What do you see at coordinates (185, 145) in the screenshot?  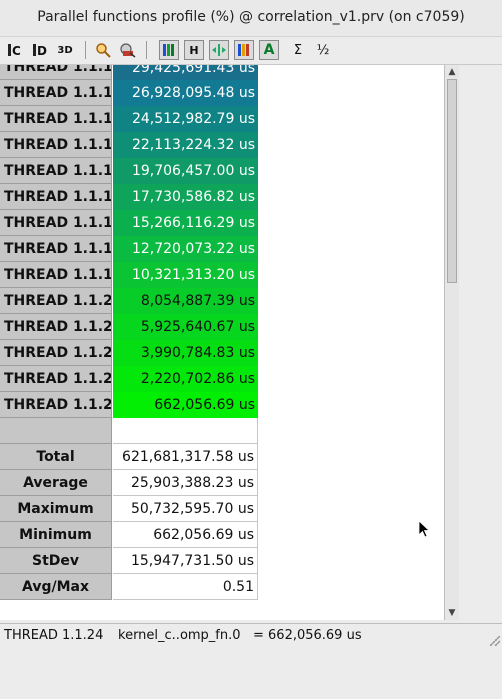 I see `table-cell: 22,113,224.32 us` at bounding box center [185, 145].